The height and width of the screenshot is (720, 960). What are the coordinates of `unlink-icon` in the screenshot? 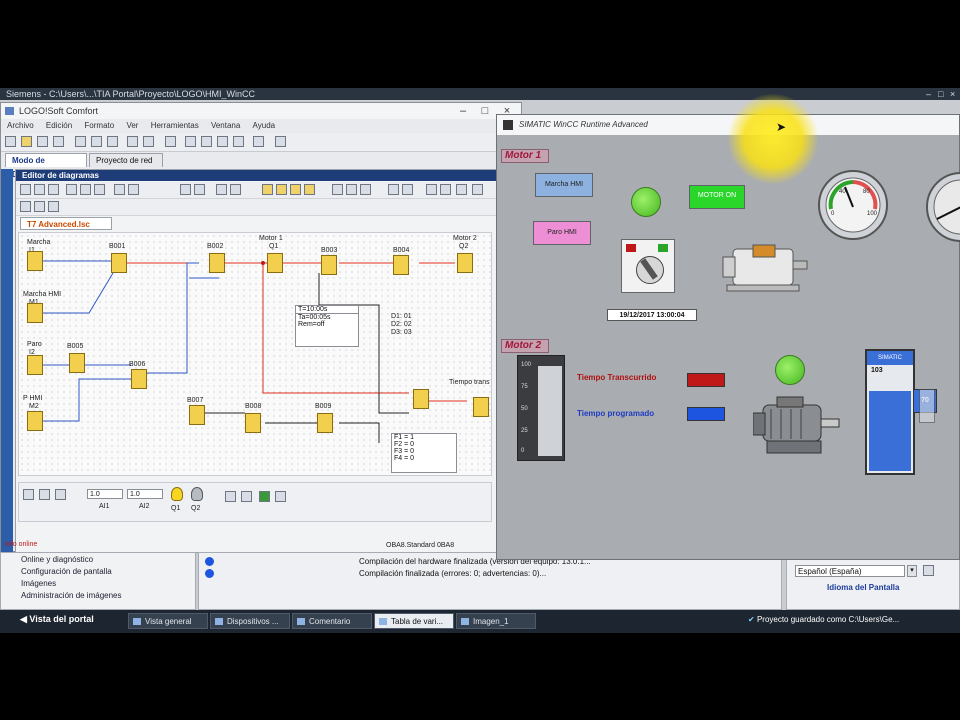 It's located at (199, 189).